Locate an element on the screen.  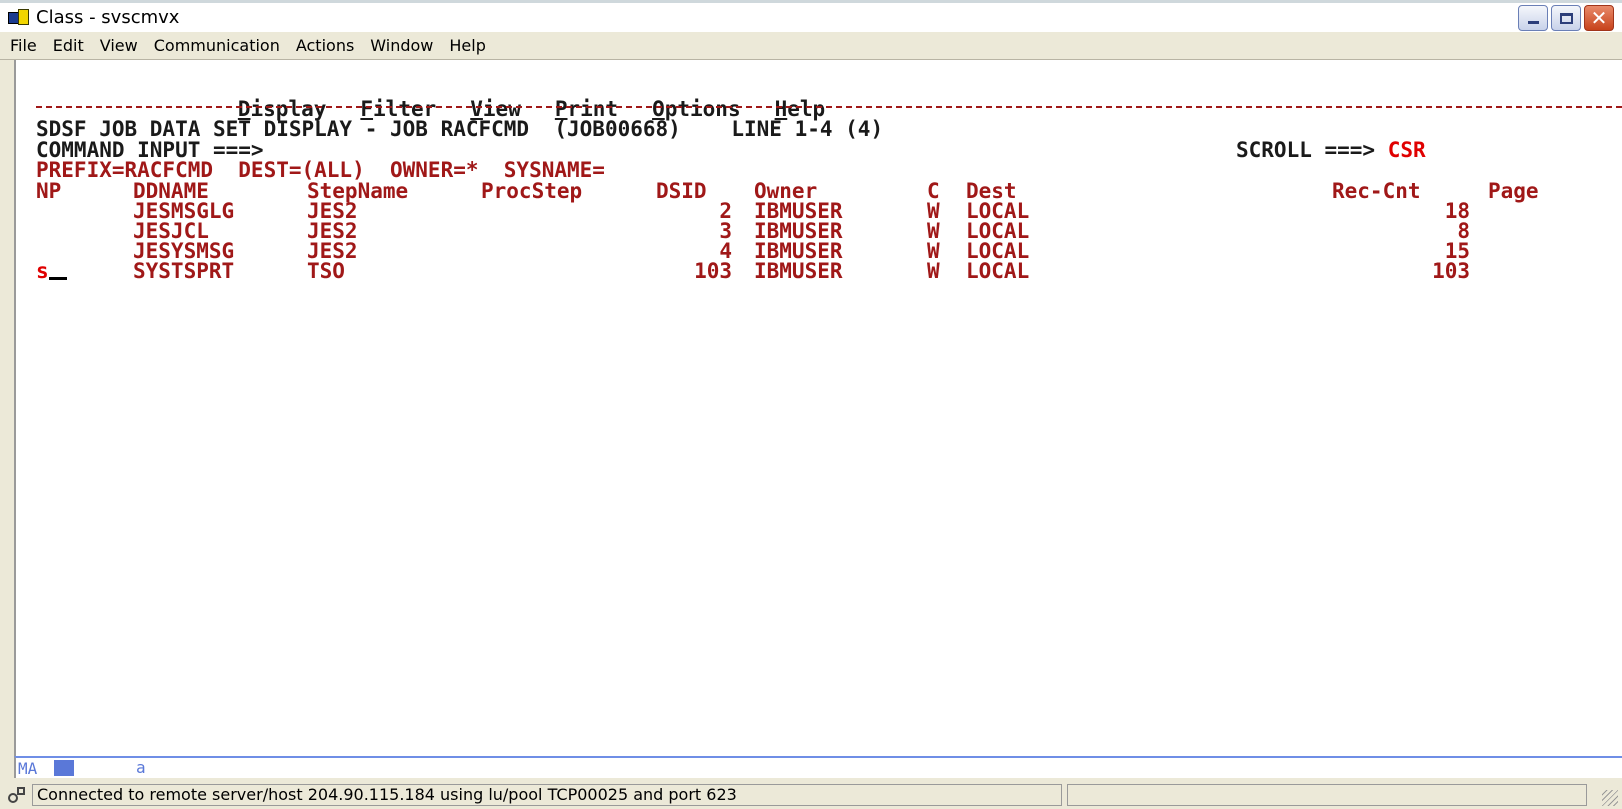
cell-class: W is located at coordinates (933, 271).